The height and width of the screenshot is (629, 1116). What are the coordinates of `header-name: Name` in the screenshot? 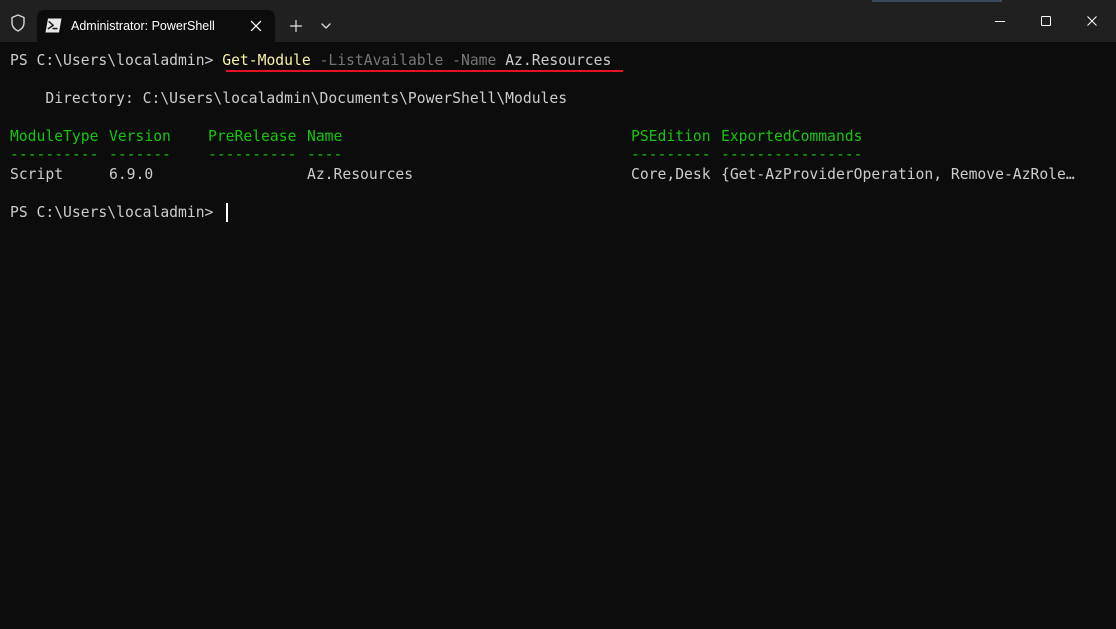 It's located at (325, 136).